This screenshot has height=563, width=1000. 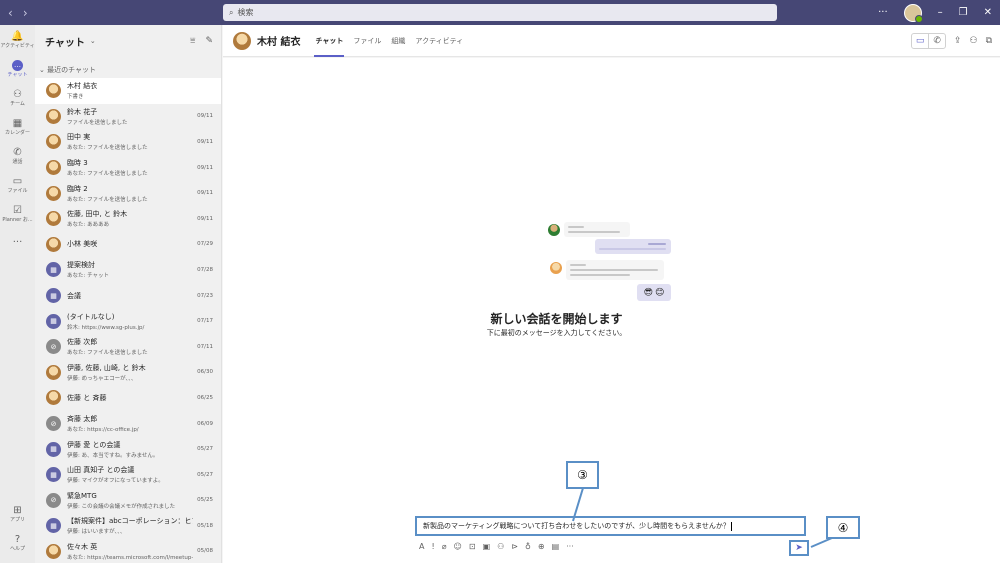 I want to click on rail-item-4: ✆ 通話, so click(x=17, y=155).